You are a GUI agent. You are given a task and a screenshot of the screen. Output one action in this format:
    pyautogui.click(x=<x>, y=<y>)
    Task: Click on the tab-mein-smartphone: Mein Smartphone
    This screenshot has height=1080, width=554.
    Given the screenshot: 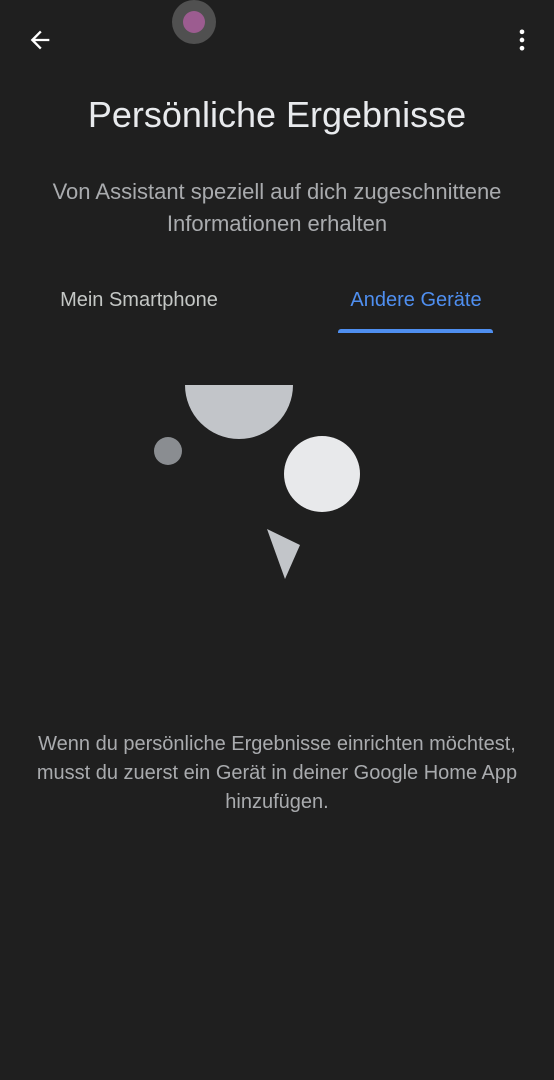 What is the action you would take?
    pyautogui.click(x=139, y=306)
    